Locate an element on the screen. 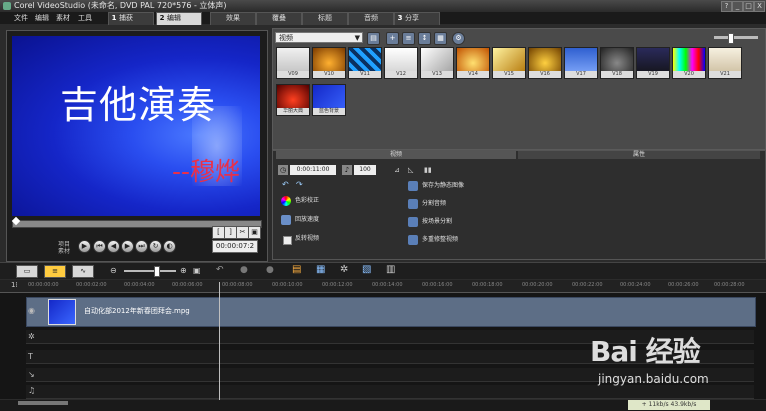 Image resolution: width=766 pixels, height=411 pixels. library-category-select: 视频 ▼ is located at coordinates (319, 37).